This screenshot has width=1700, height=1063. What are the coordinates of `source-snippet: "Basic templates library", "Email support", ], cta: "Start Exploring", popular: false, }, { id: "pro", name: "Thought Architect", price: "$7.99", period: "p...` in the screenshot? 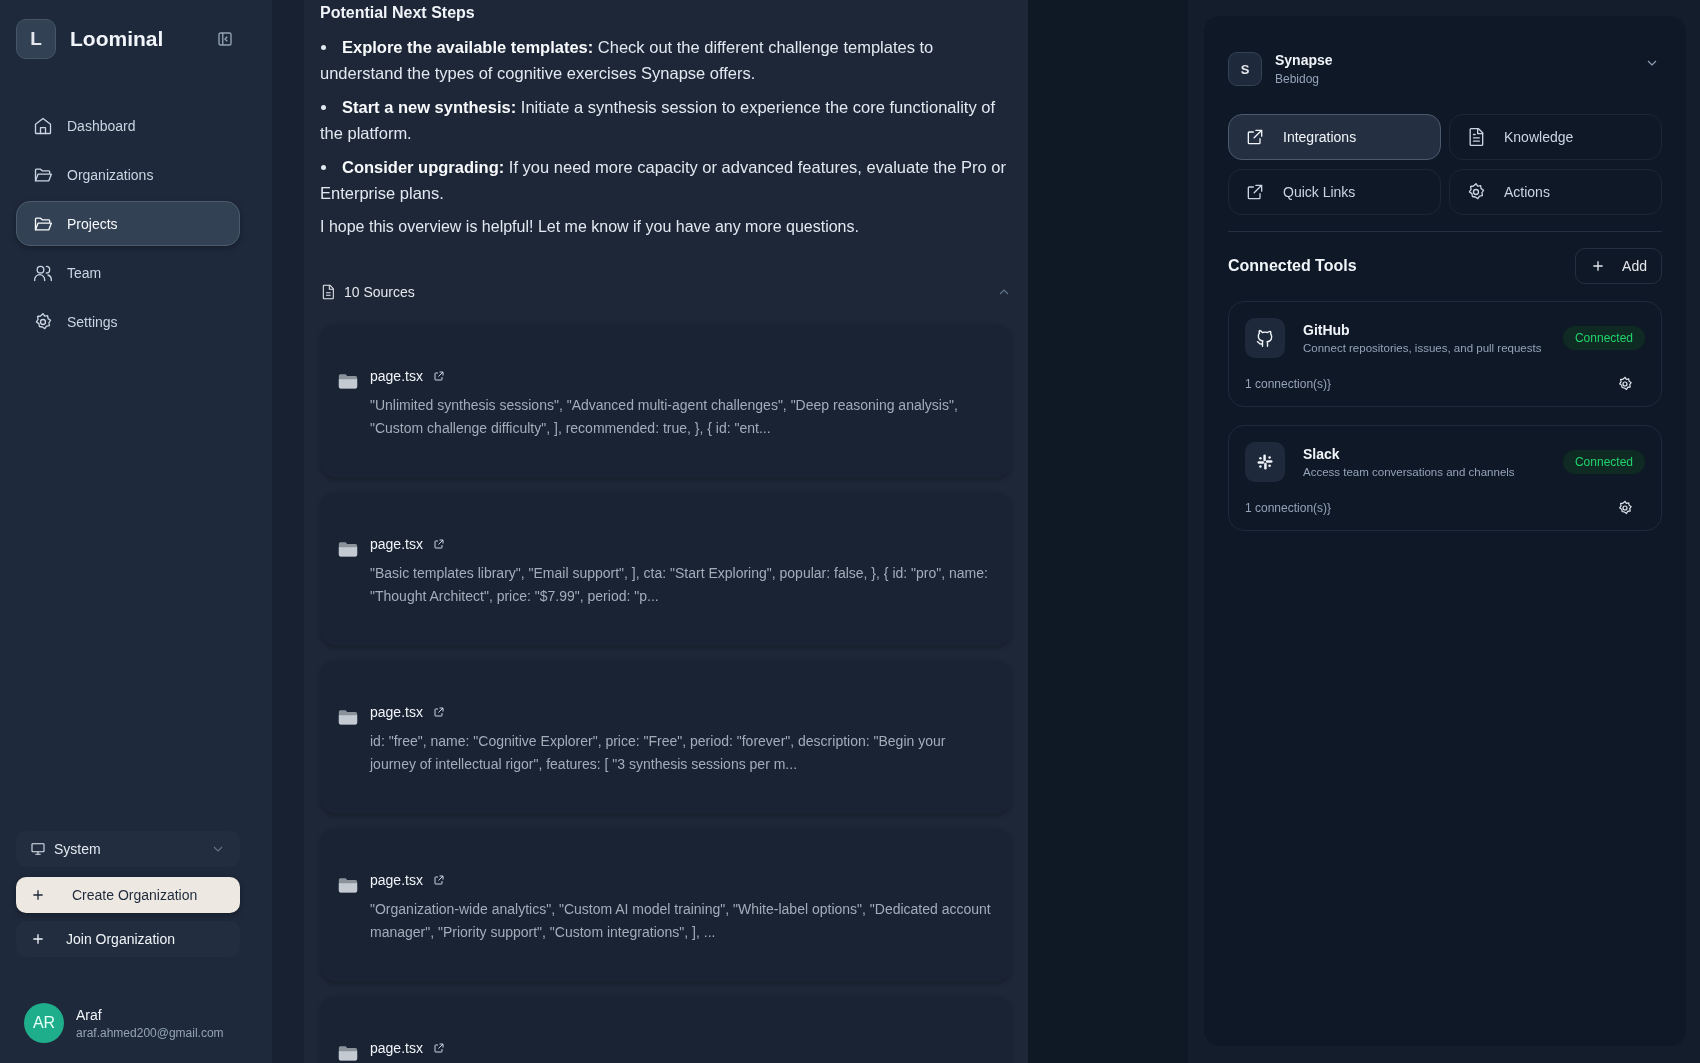 It's located at (679, 585).